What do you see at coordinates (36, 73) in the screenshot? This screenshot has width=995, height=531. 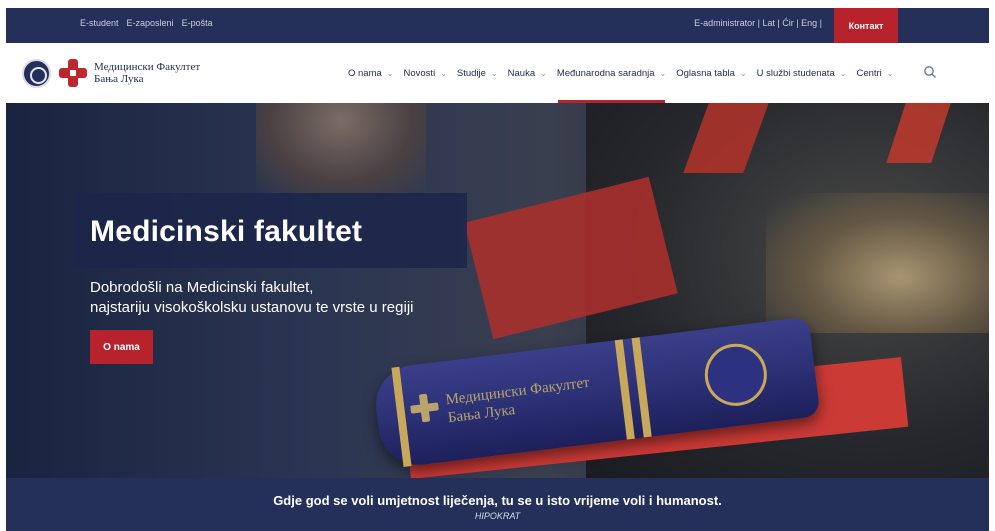 I see `university-seal-icon` at bounding box center [36, 73].